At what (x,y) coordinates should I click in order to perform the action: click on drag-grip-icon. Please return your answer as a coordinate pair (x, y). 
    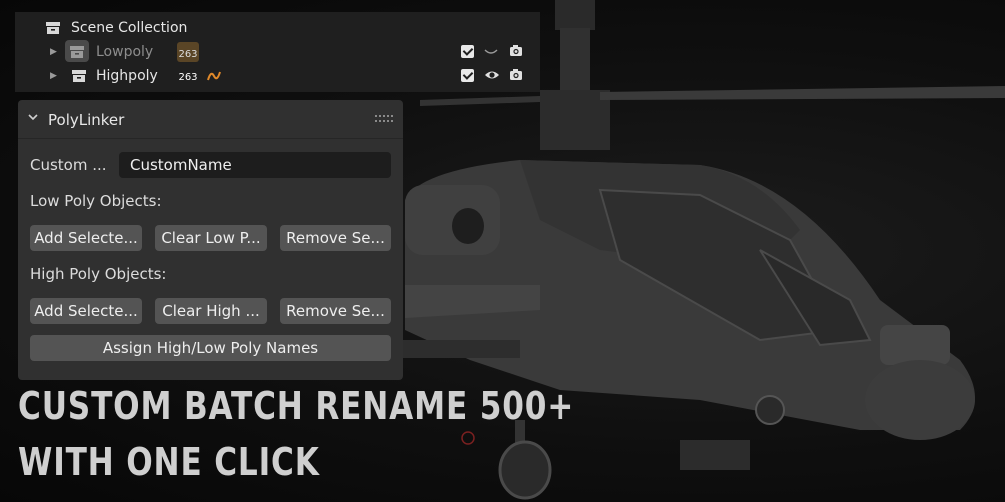
    Looking at the image, I should click on (384, 119).